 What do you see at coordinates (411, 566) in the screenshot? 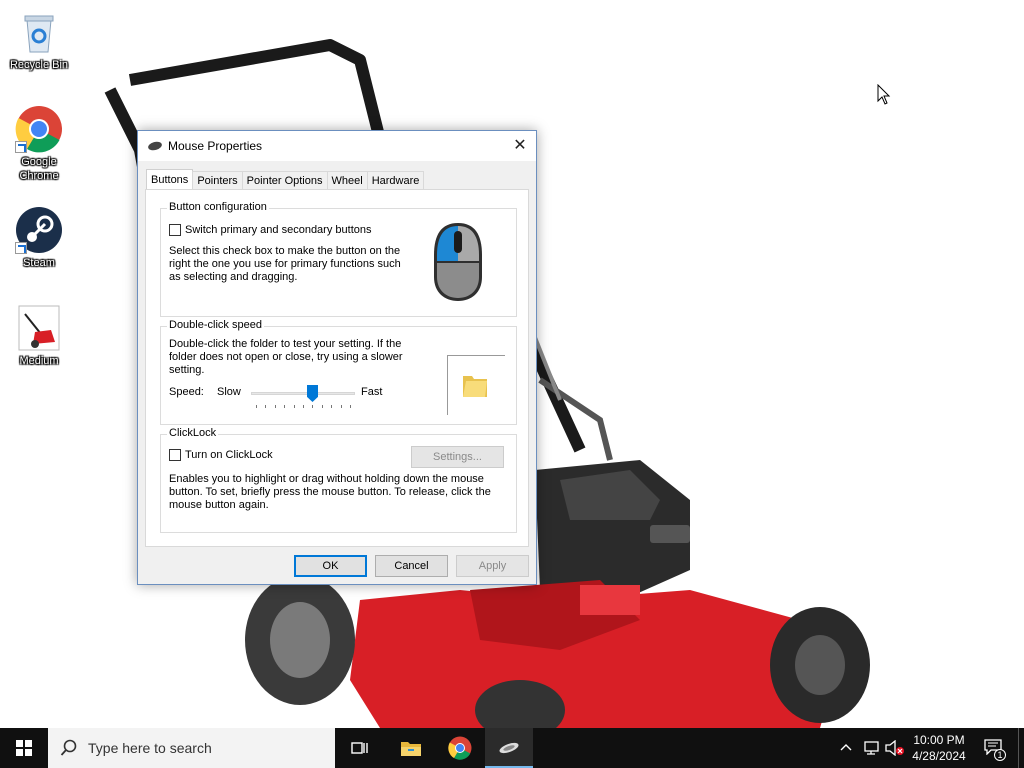
I see `cancel-button: Cancel` at bounding box center [411, 566].